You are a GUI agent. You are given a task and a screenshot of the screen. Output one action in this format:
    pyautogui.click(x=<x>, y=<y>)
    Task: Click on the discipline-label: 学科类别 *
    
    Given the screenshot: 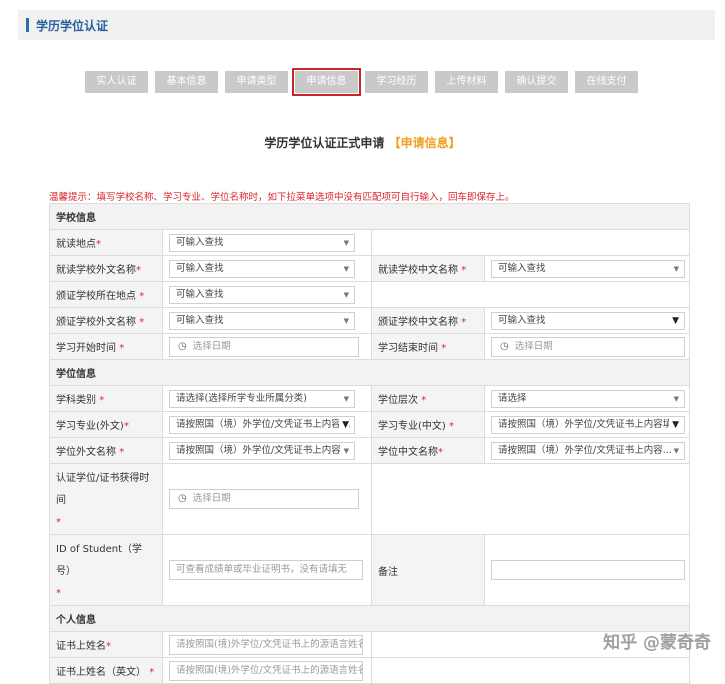 What is the action you would take?
    pyautogui.click(x=106, y=398)
    